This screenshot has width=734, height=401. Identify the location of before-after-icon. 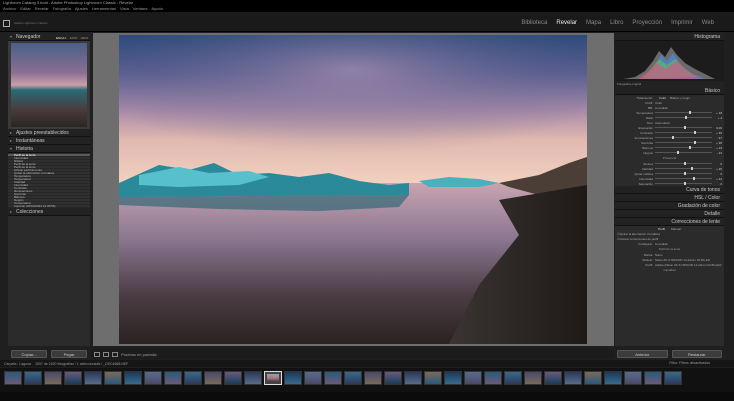
(106, 354).